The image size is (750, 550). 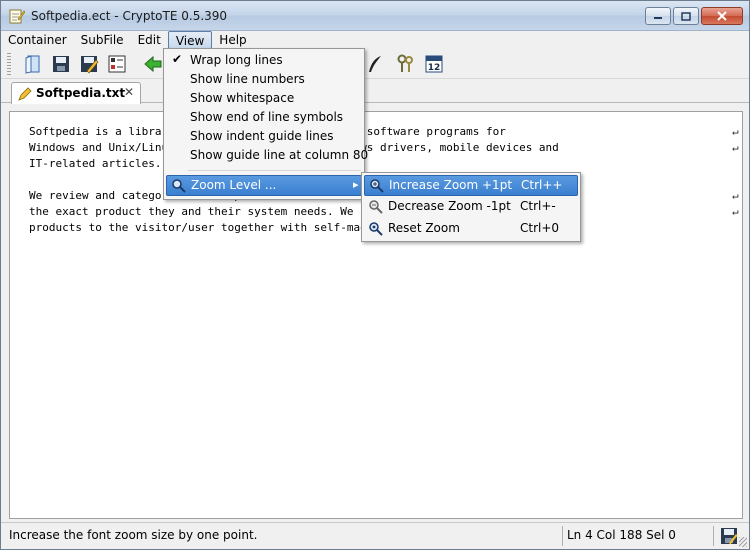 What do you see at coordinates (129, 16) in the screenshot?
I see `window-title: Softpedia.ect - CryptoTE 0.5.390` at bounding box center [129, 16].